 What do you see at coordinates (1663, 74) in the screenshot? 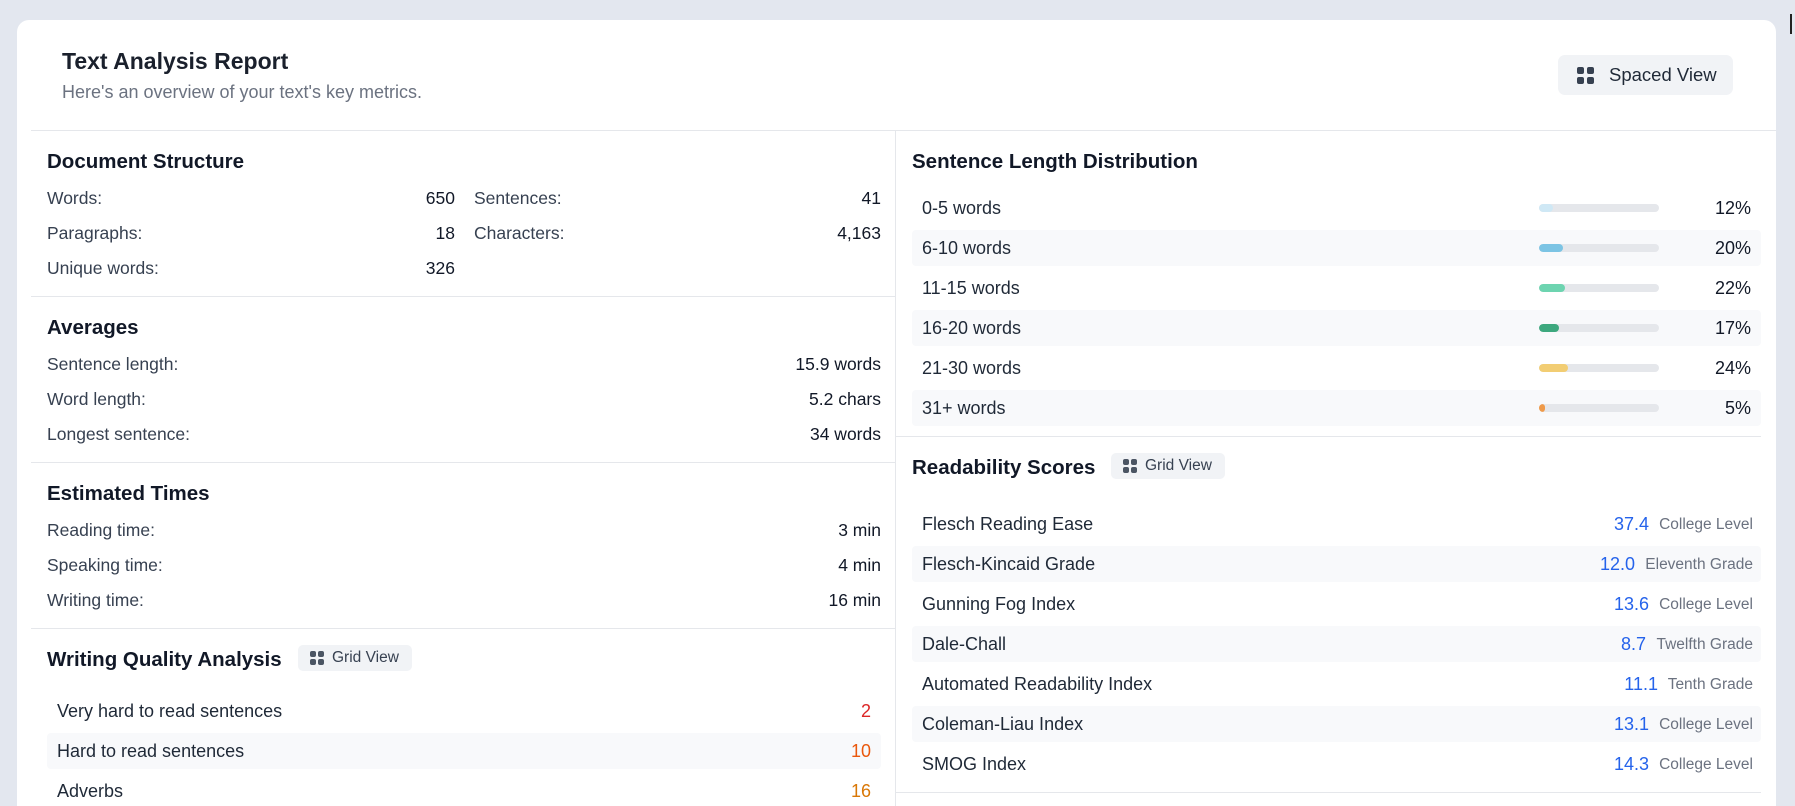
I see `spaced-view-label: Spaced View` at bounding box center [1663, 74].